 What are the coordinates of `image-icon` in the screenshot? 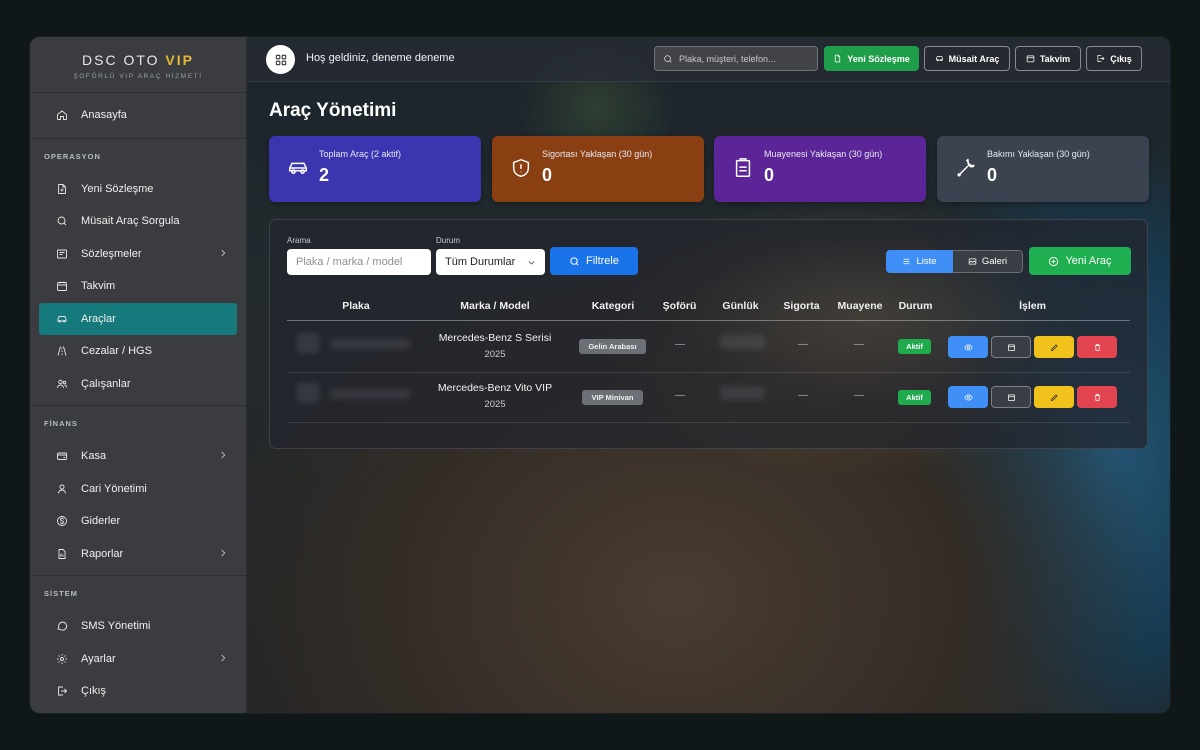 It's located at (972, 261).